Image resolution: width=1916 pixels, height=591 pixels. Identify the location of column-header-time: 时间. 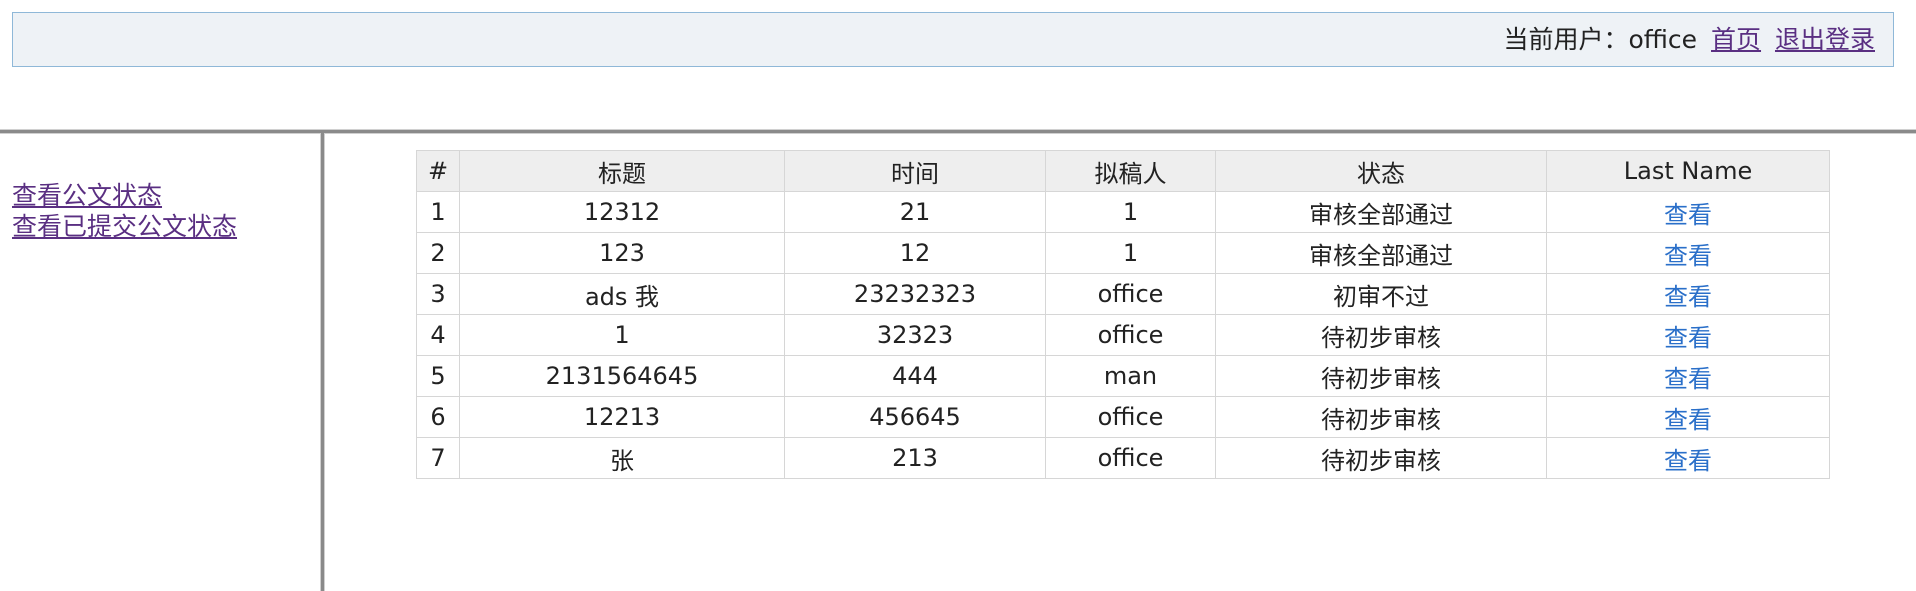
(915, 171).